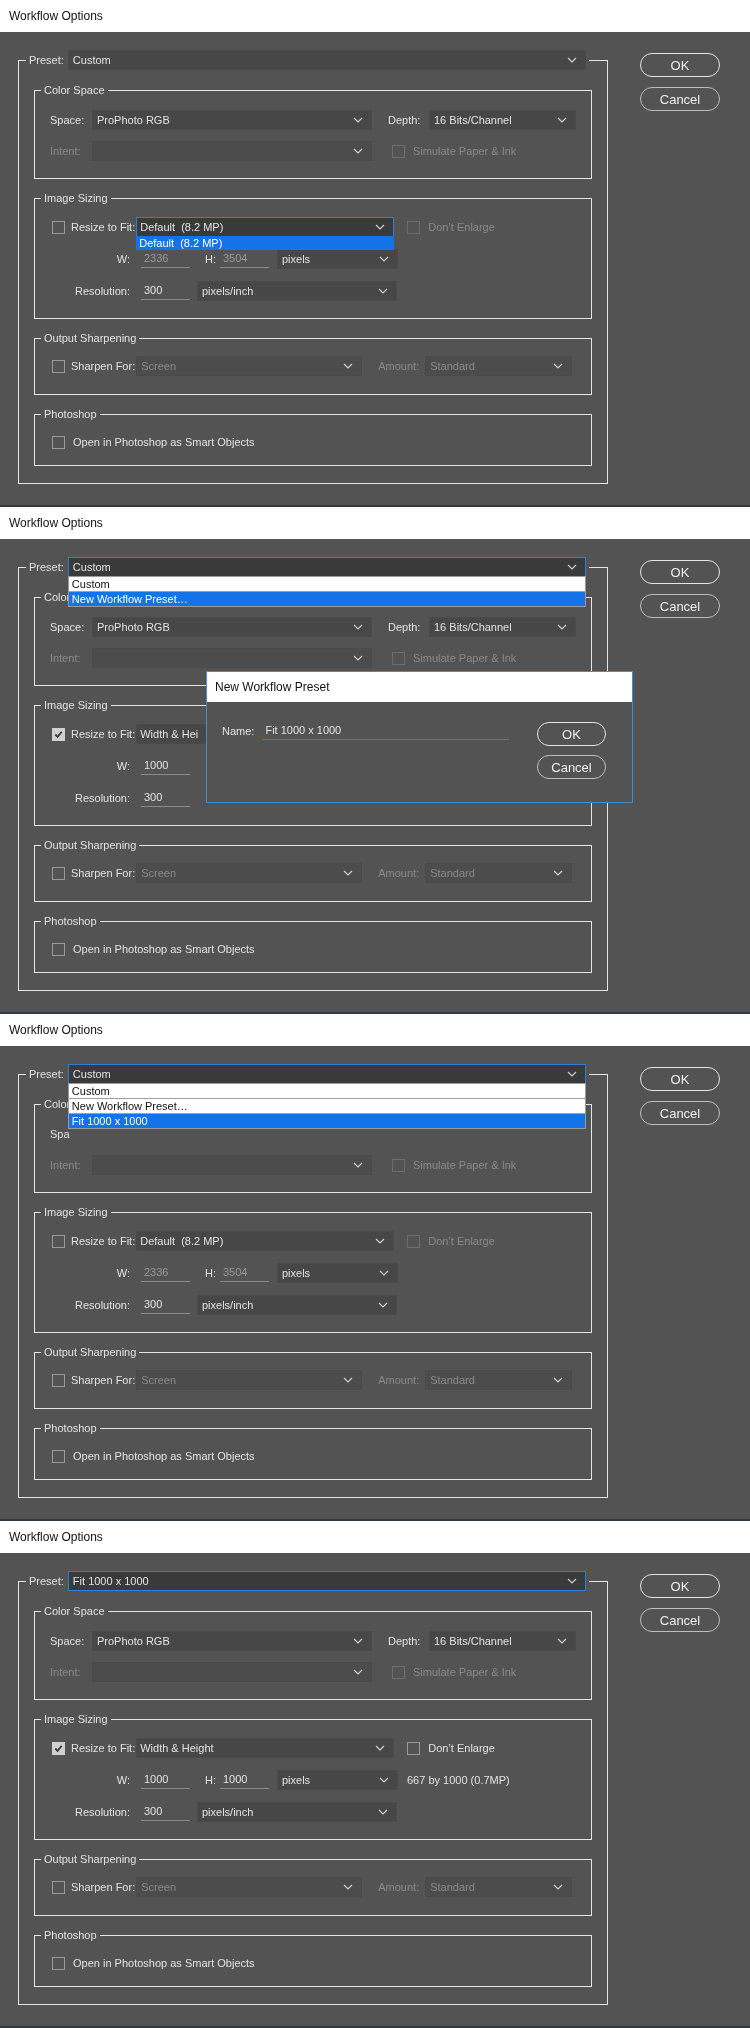 This screenshot has width=750, height=2028. I want to click on field-label: Spa, so click(60, 1134).